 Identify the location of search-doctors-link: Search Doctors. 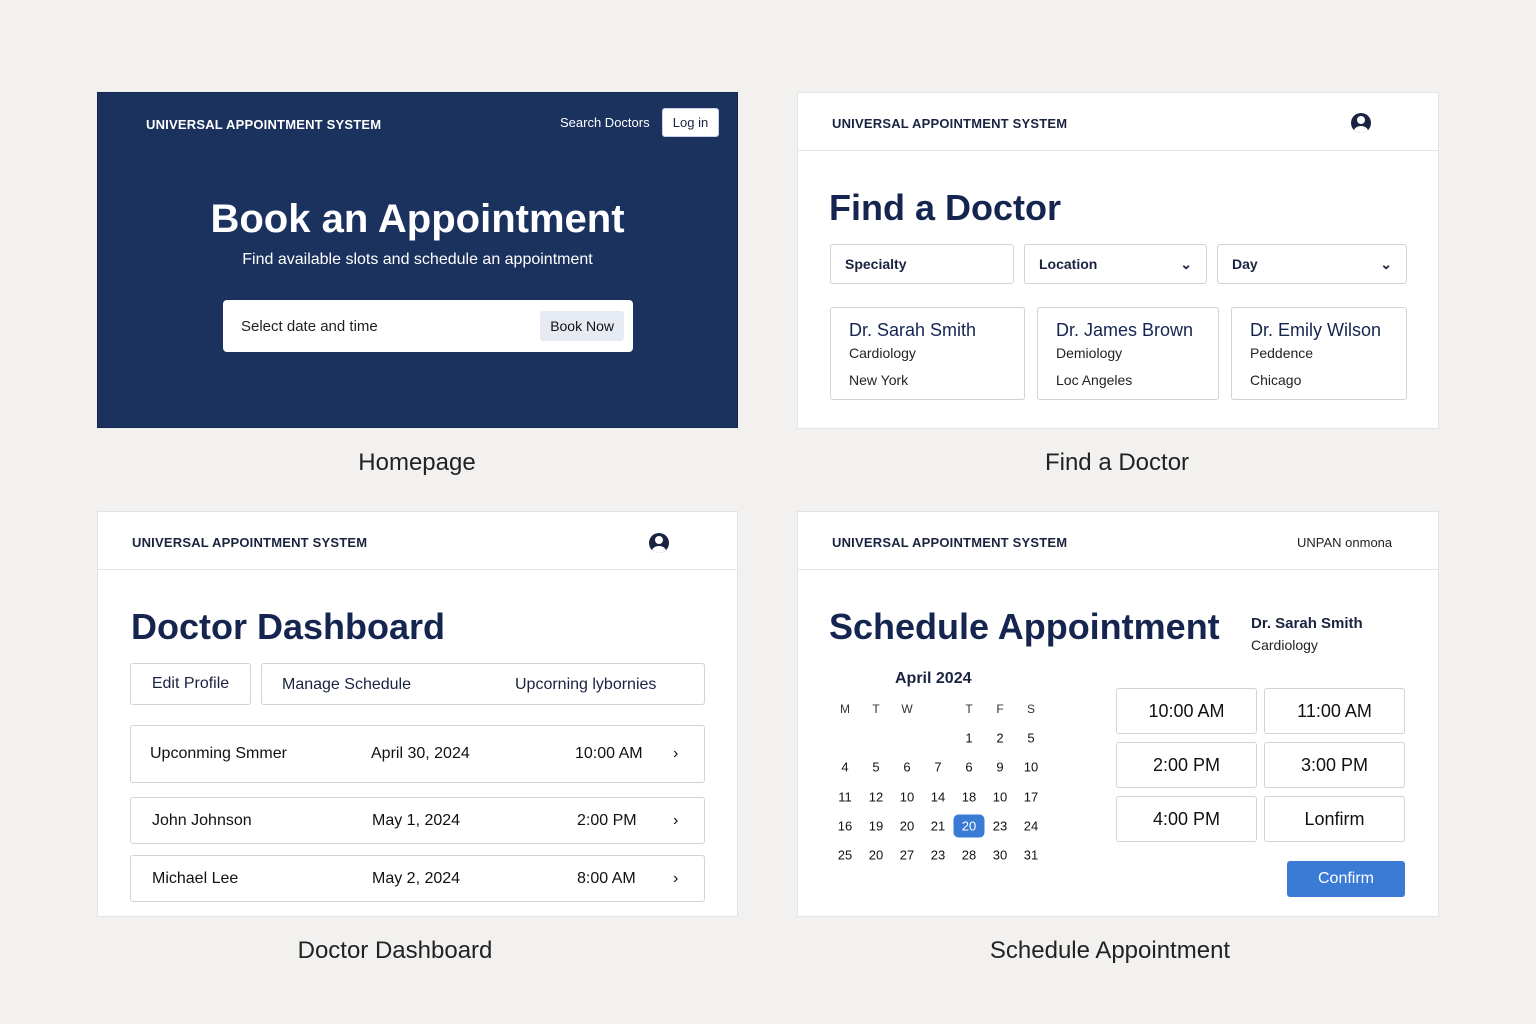
(605, 122).